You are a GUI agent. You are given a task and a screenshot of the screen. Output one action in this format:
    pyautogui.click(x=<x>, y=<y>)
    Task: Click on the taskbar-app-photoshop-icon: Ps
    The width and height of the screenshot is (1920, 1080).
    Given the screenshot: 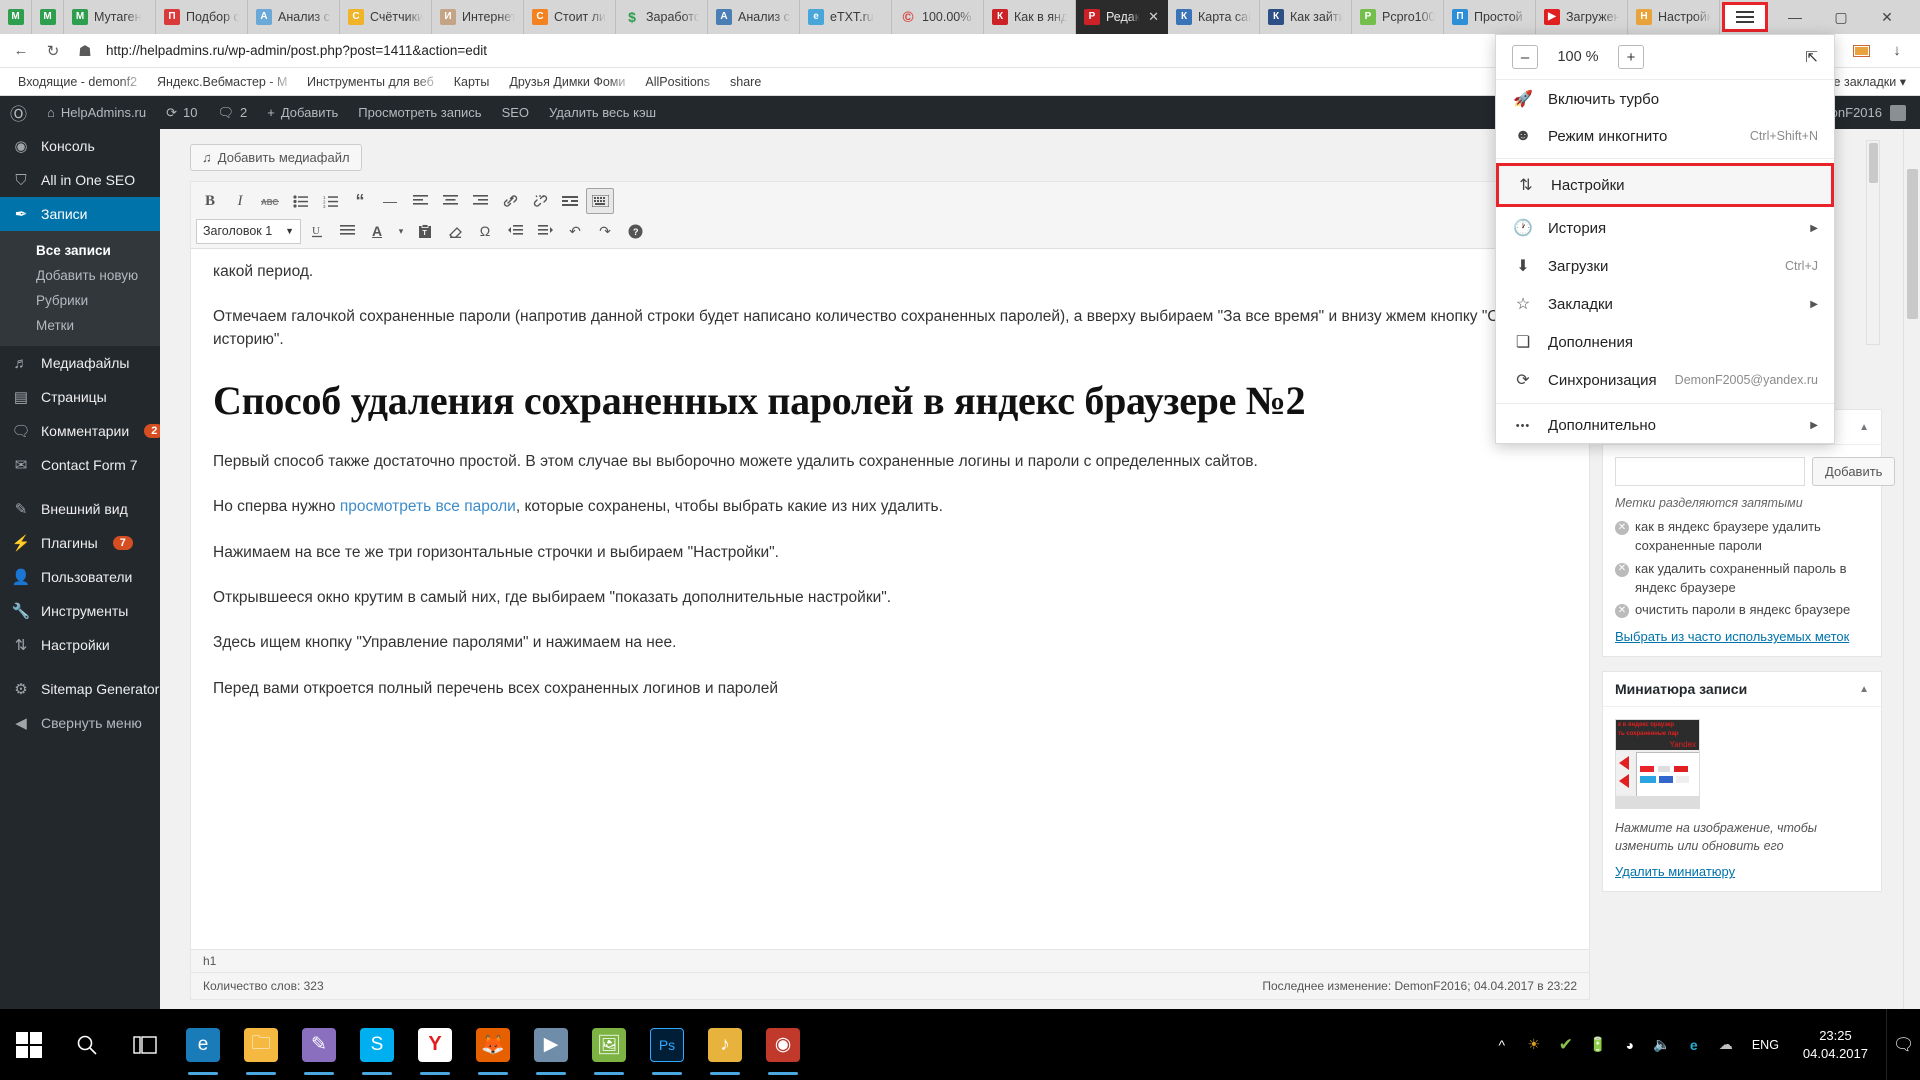 What is the action you would take?
    pyautogui.click(x=667, y=1044)
    